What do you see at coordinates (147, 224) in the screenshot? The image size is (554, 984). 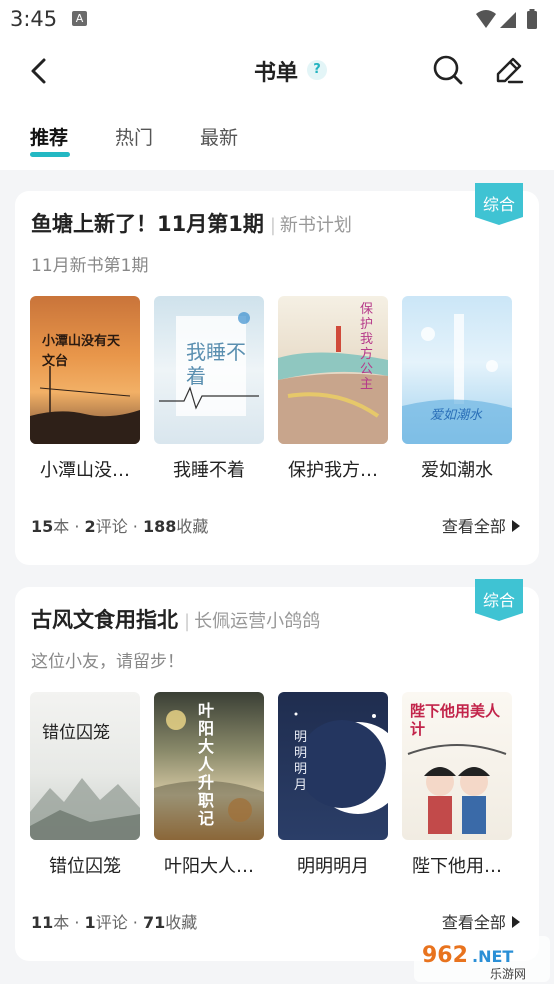 I see `booklist-title-text: 鱼塘上新了！11月第1期` at bounding box center [147, 224].